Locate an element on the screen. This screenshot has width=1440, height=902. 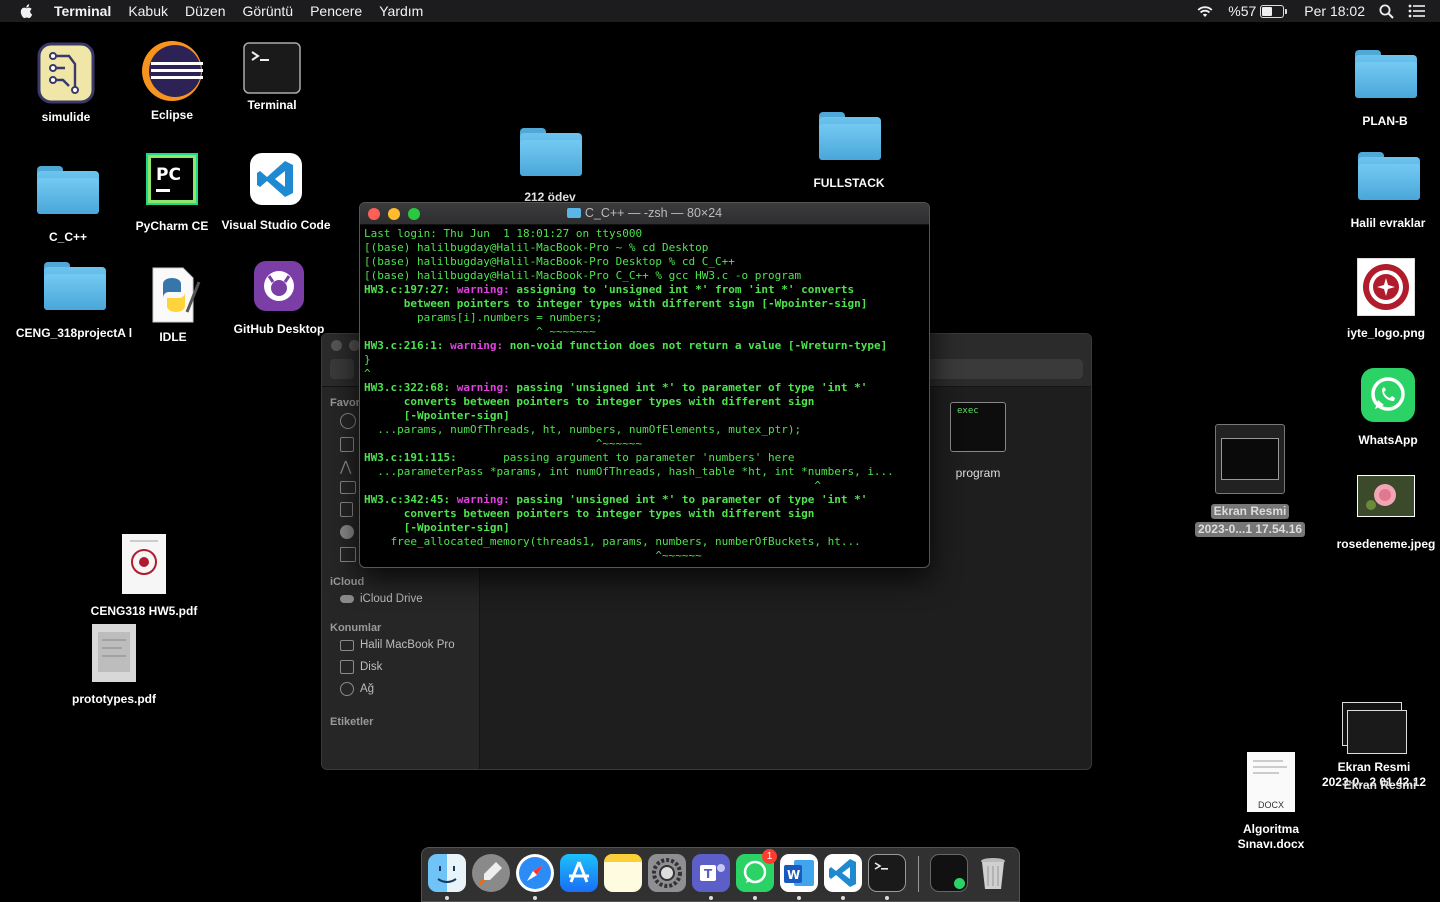
terminal-text: HW3.c:342:45: is located at coordinates (410, 499).